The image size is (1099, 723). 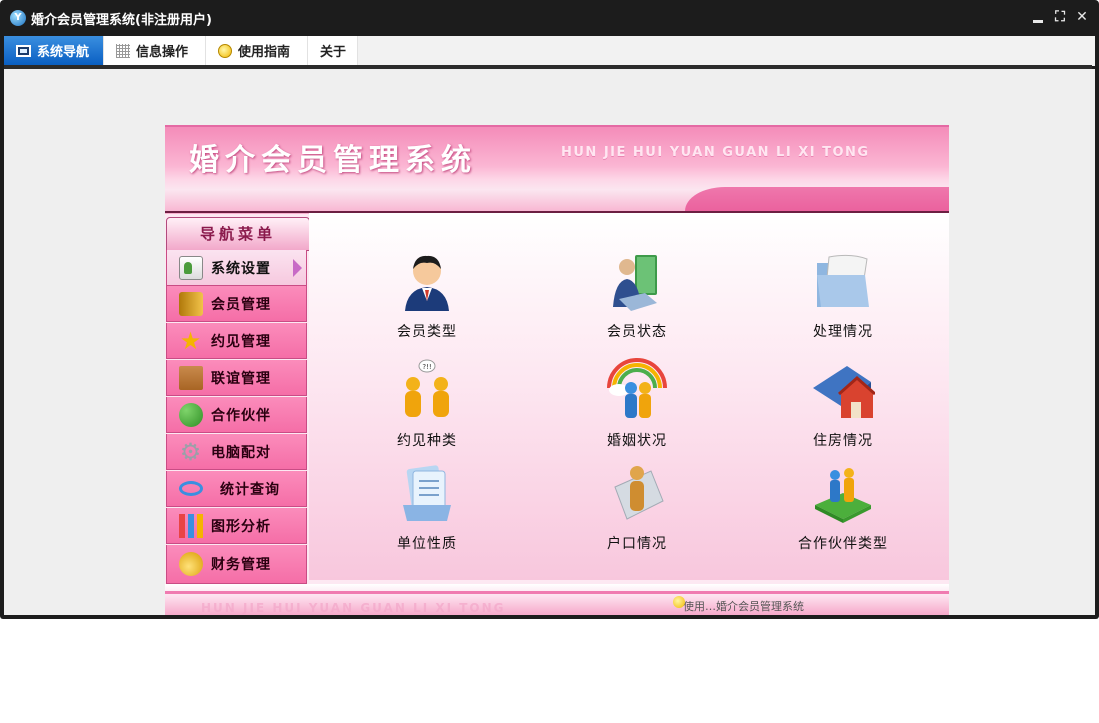 I want to click on nav-item-member-management: 会员管理, so click(x=236, y=304).